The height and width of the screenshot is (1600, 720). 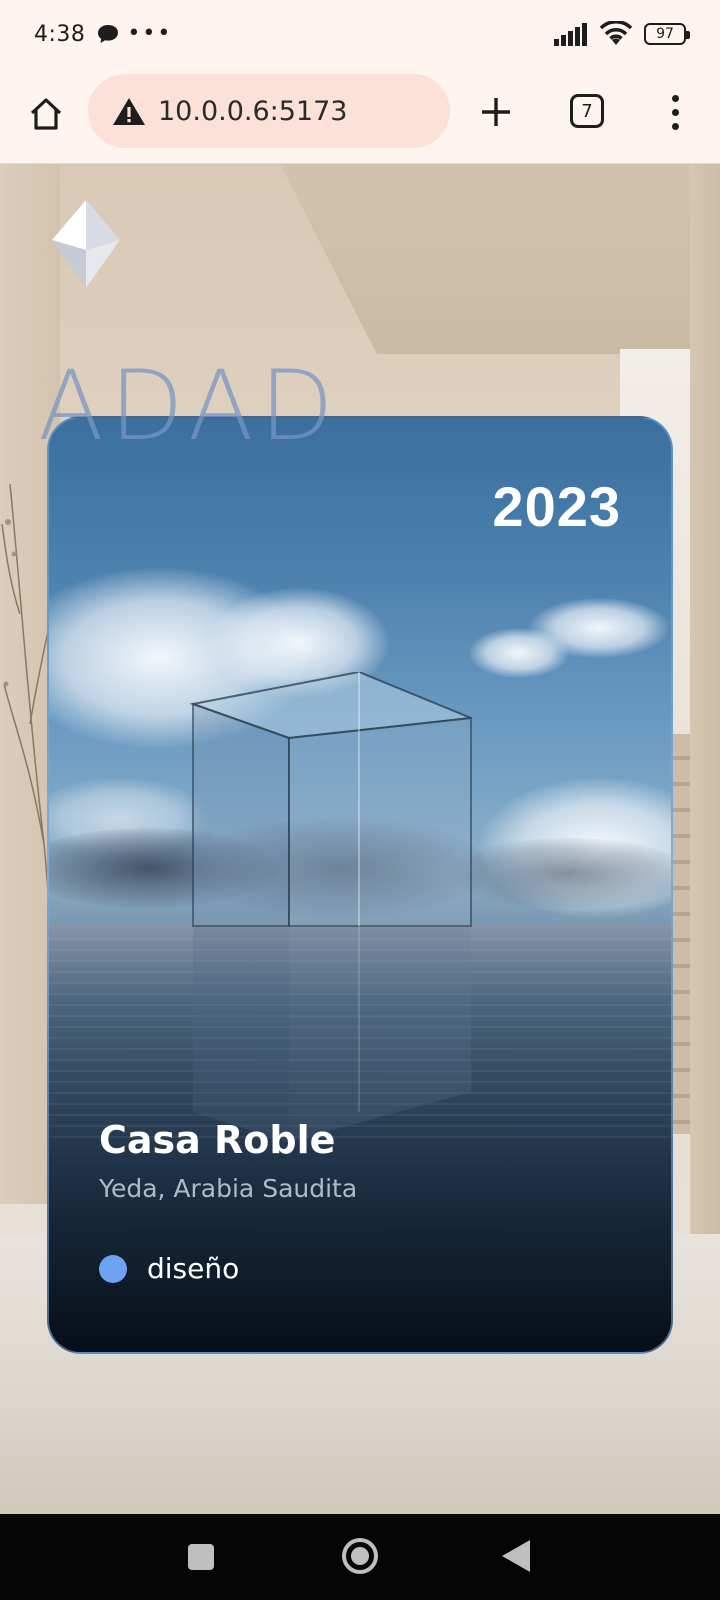 I want to click on background-pillar, so click(x=705, y=719).